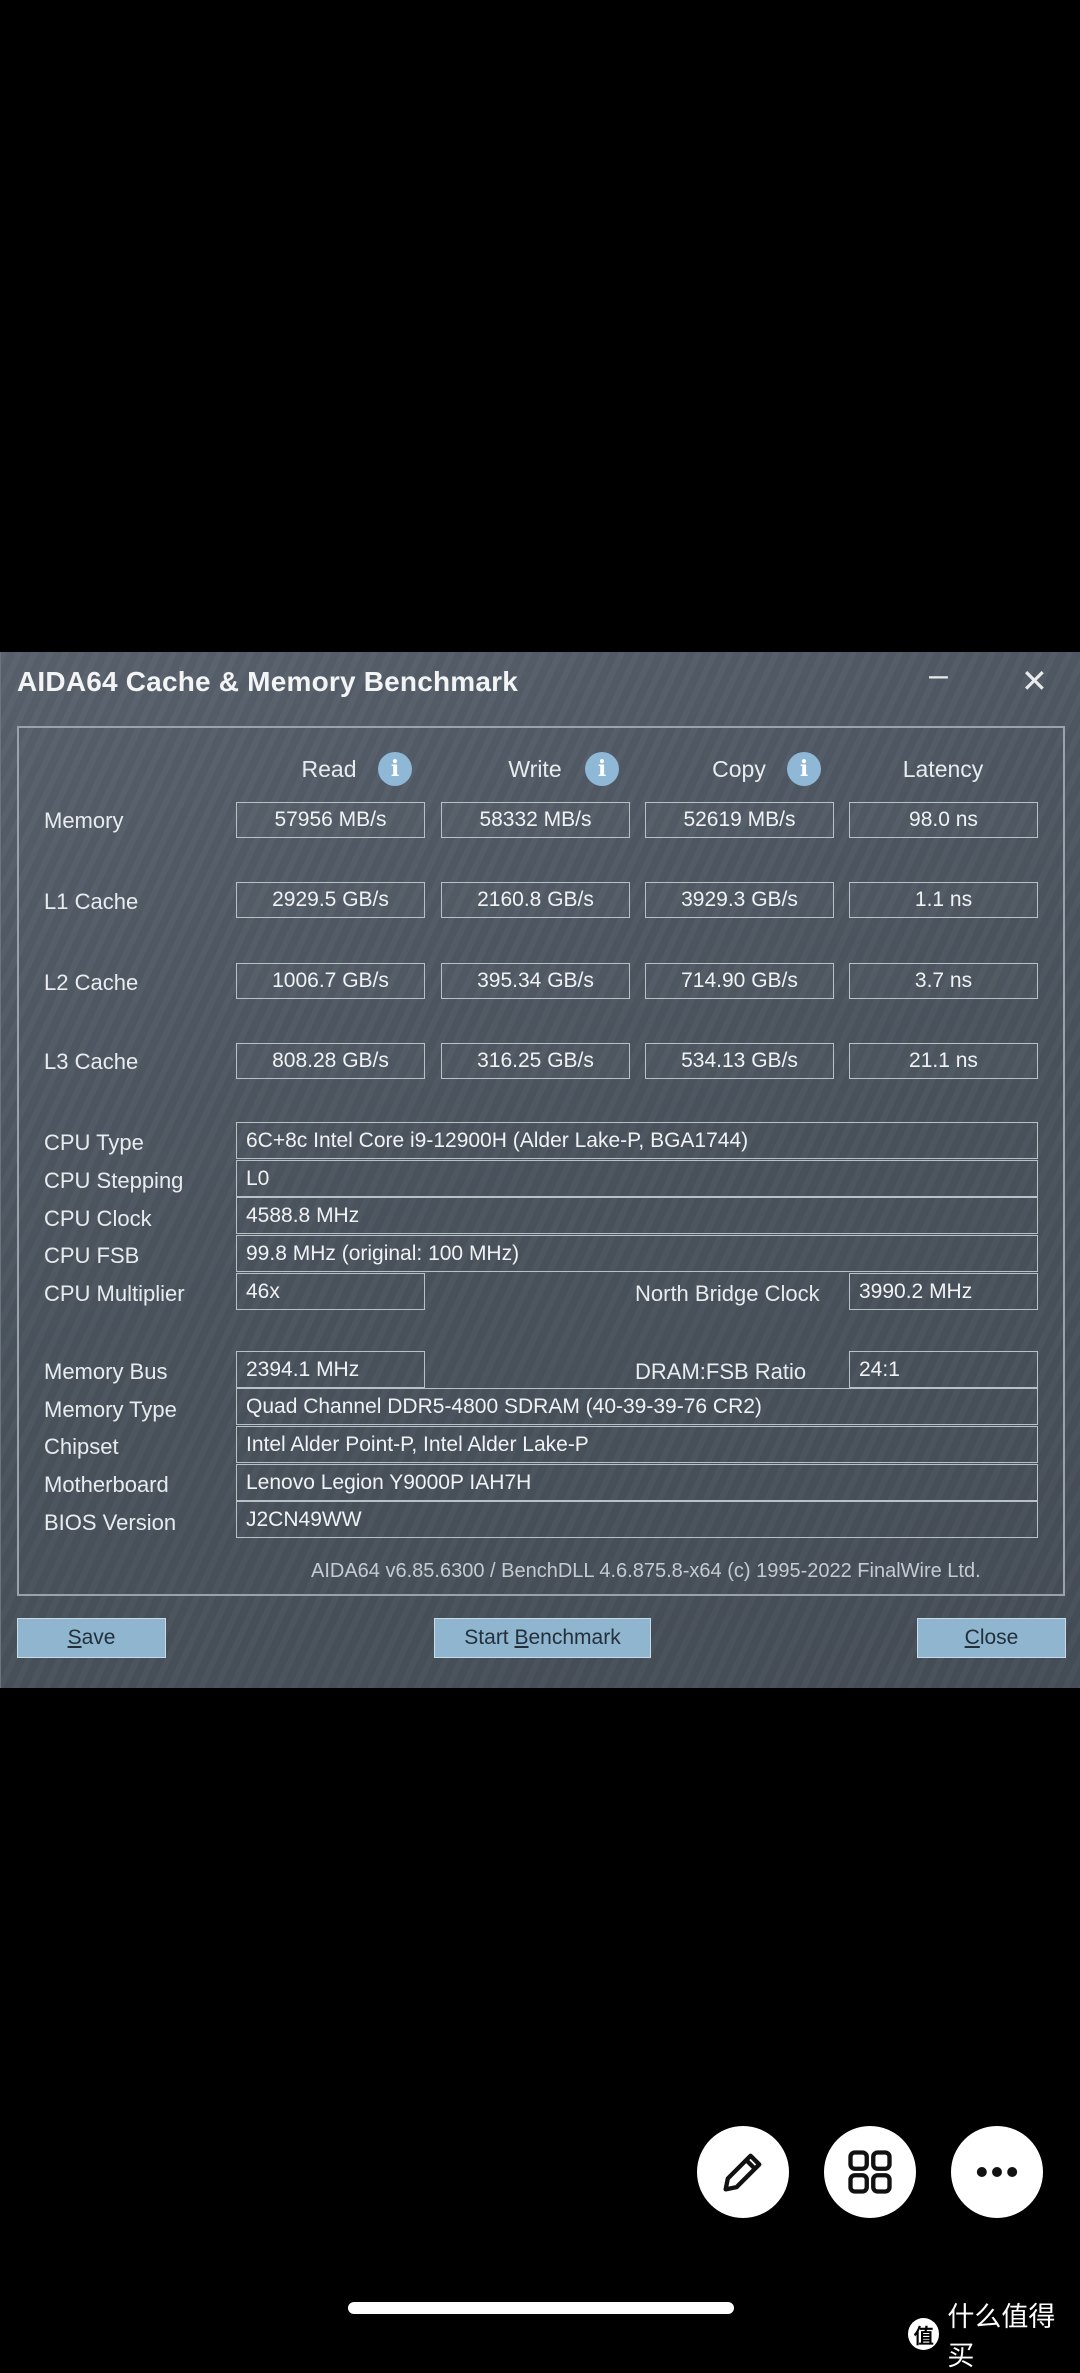 The image size is (1080, 2373). What do you see at coordinates (114, 1180) in the screenshot?
I see `cpu-stepping-label: CPU Stepping` at bounding box center [114, 1180].